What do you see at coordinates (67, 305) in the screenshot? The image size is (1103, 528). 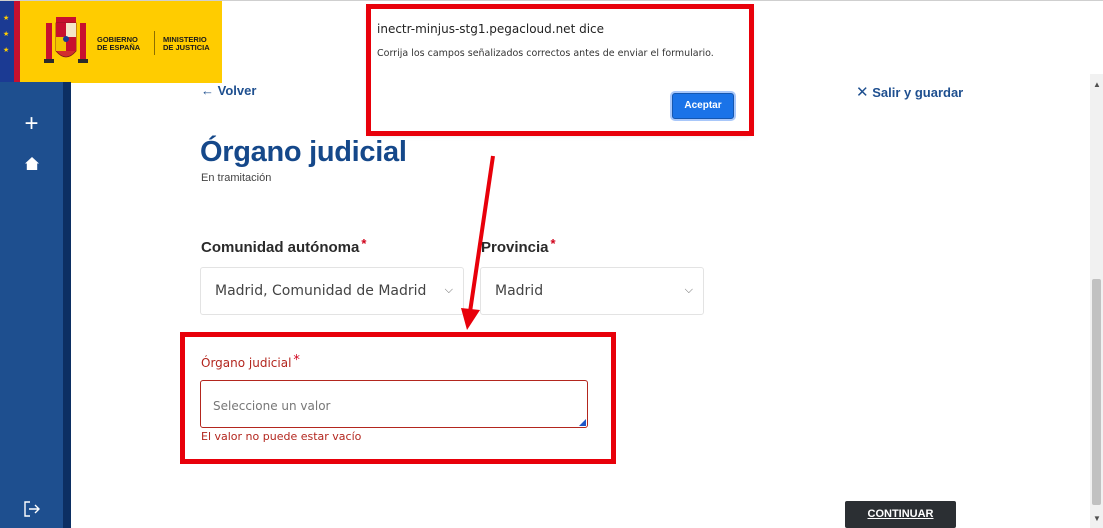 I see `sidebar-border` at bounding box center [67, 305].